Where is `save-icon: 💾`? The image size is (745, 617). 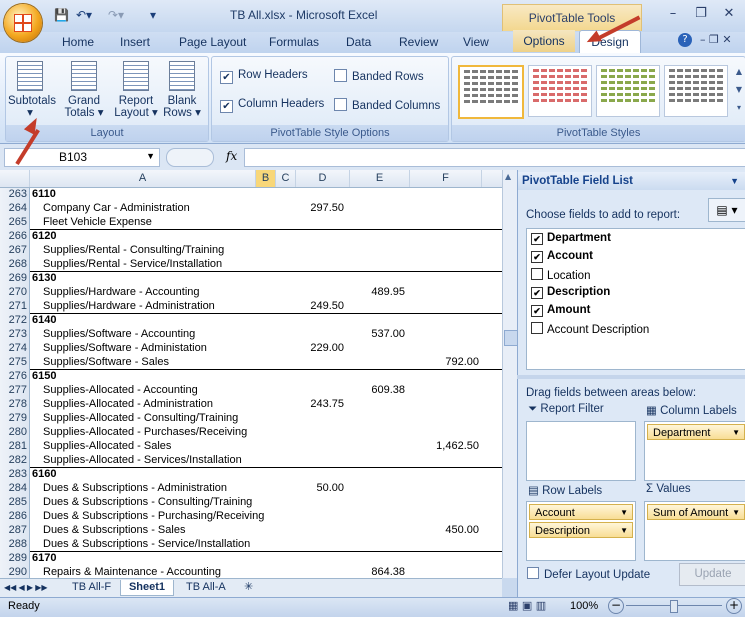 save-icon: 💾 is located at coordinates (61, 16).